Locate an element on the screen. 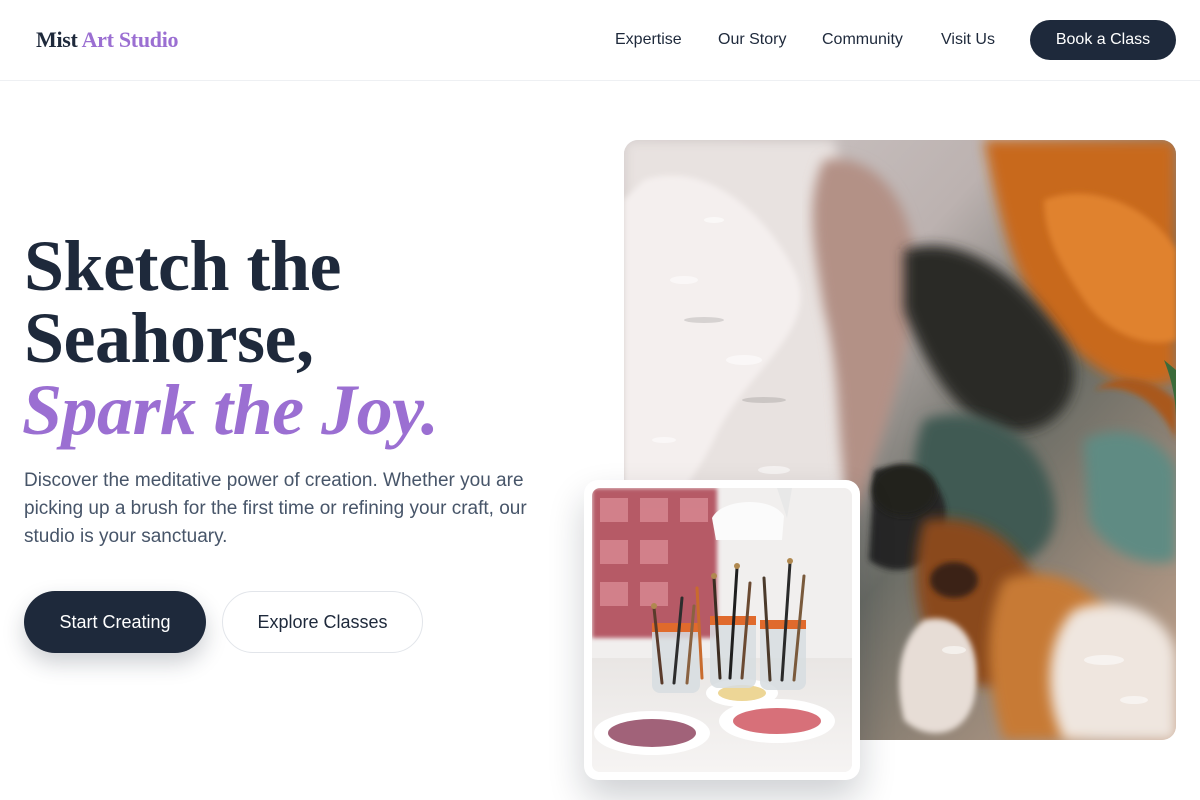  brand-logo: Mist Art Studio is located at coordinates (107, 40).